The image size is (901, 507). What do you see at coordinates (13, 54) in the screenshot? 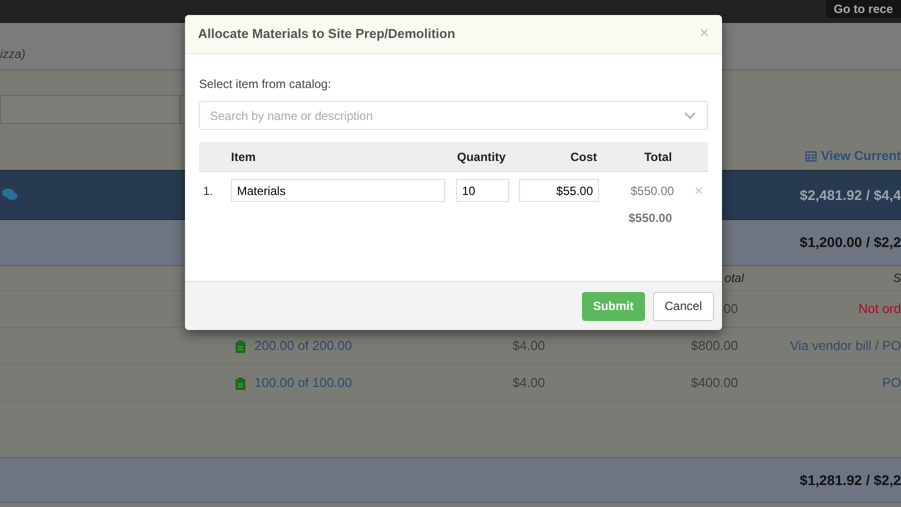
I see `page-subtitle: izza)` at bounding box center [13, 54].